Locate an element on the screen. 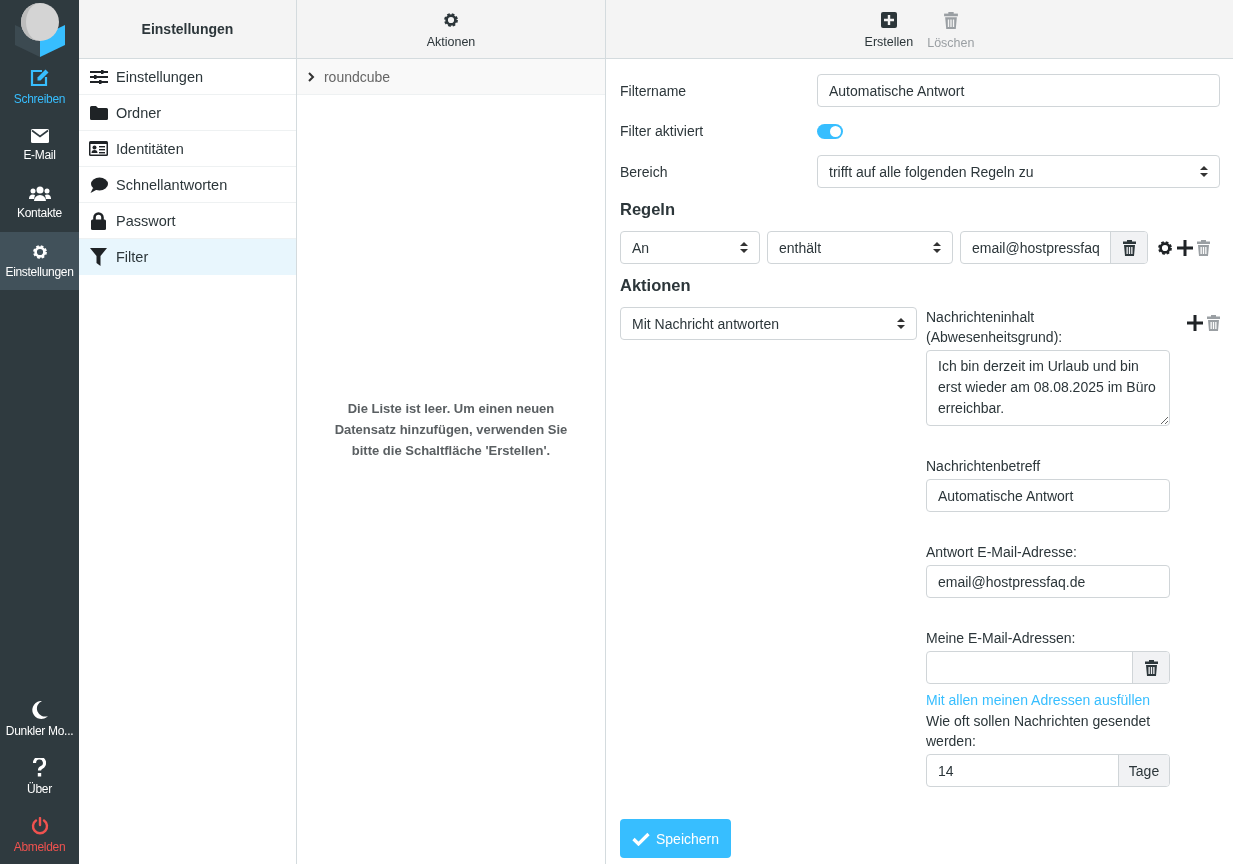 This screenshot has height=864, width=1233. days-field: 14 Tage is located at coordinates (1048, 770).